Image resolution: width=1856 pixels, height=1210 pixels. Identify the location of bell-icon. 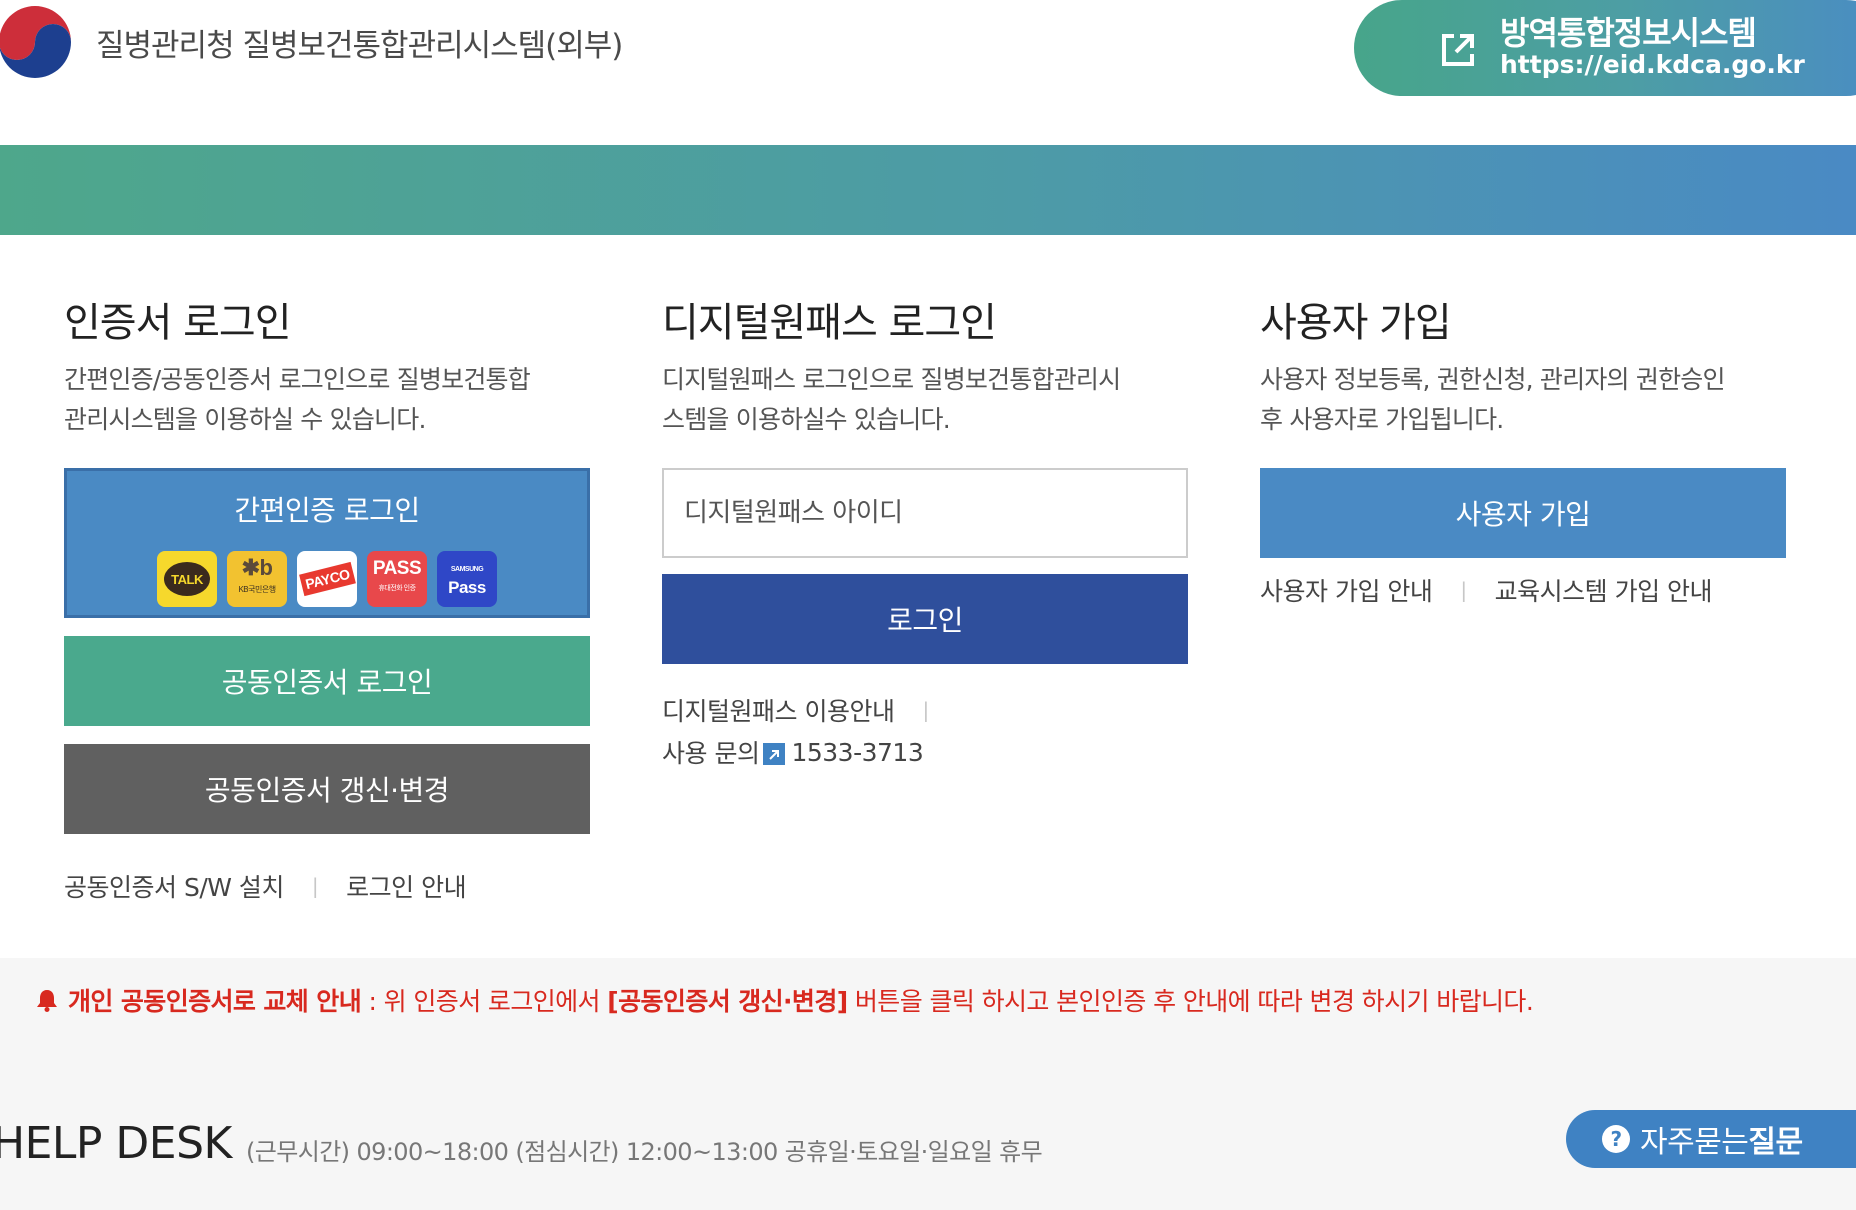
(47, 1001).